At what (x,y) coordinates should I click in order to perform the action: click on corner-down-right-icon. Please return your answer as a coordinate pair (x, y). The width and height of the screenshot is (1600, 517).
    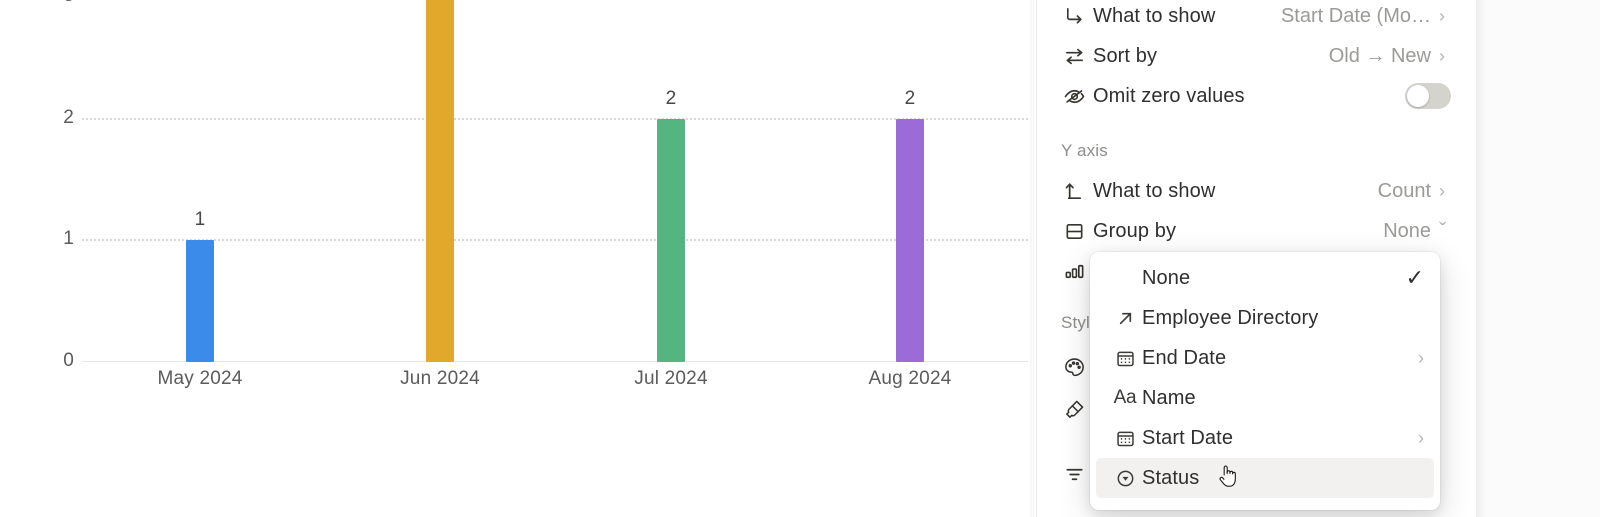
    Looking at the image, I should click on (1078, 16).